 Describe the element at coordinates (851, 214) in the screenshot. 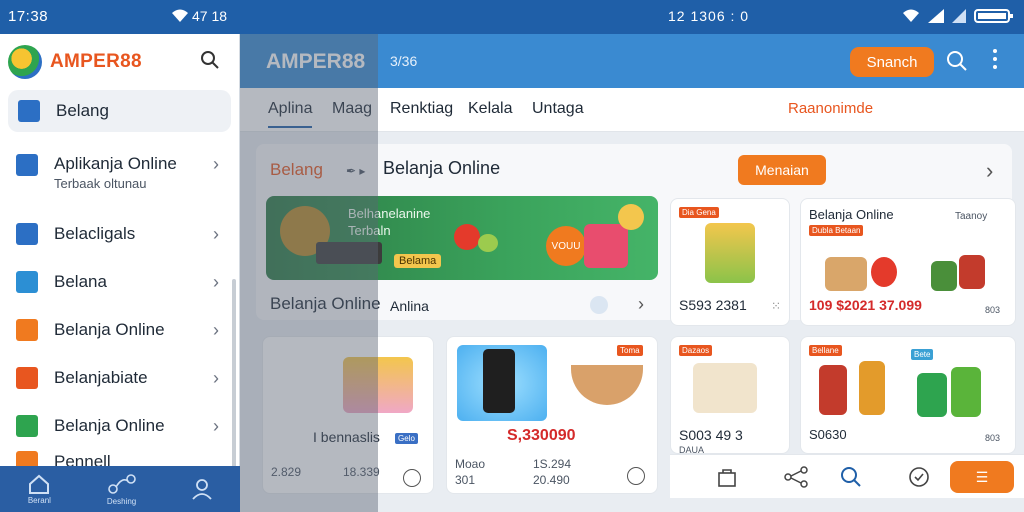

I see `product-title: Belanja Online` at that location.